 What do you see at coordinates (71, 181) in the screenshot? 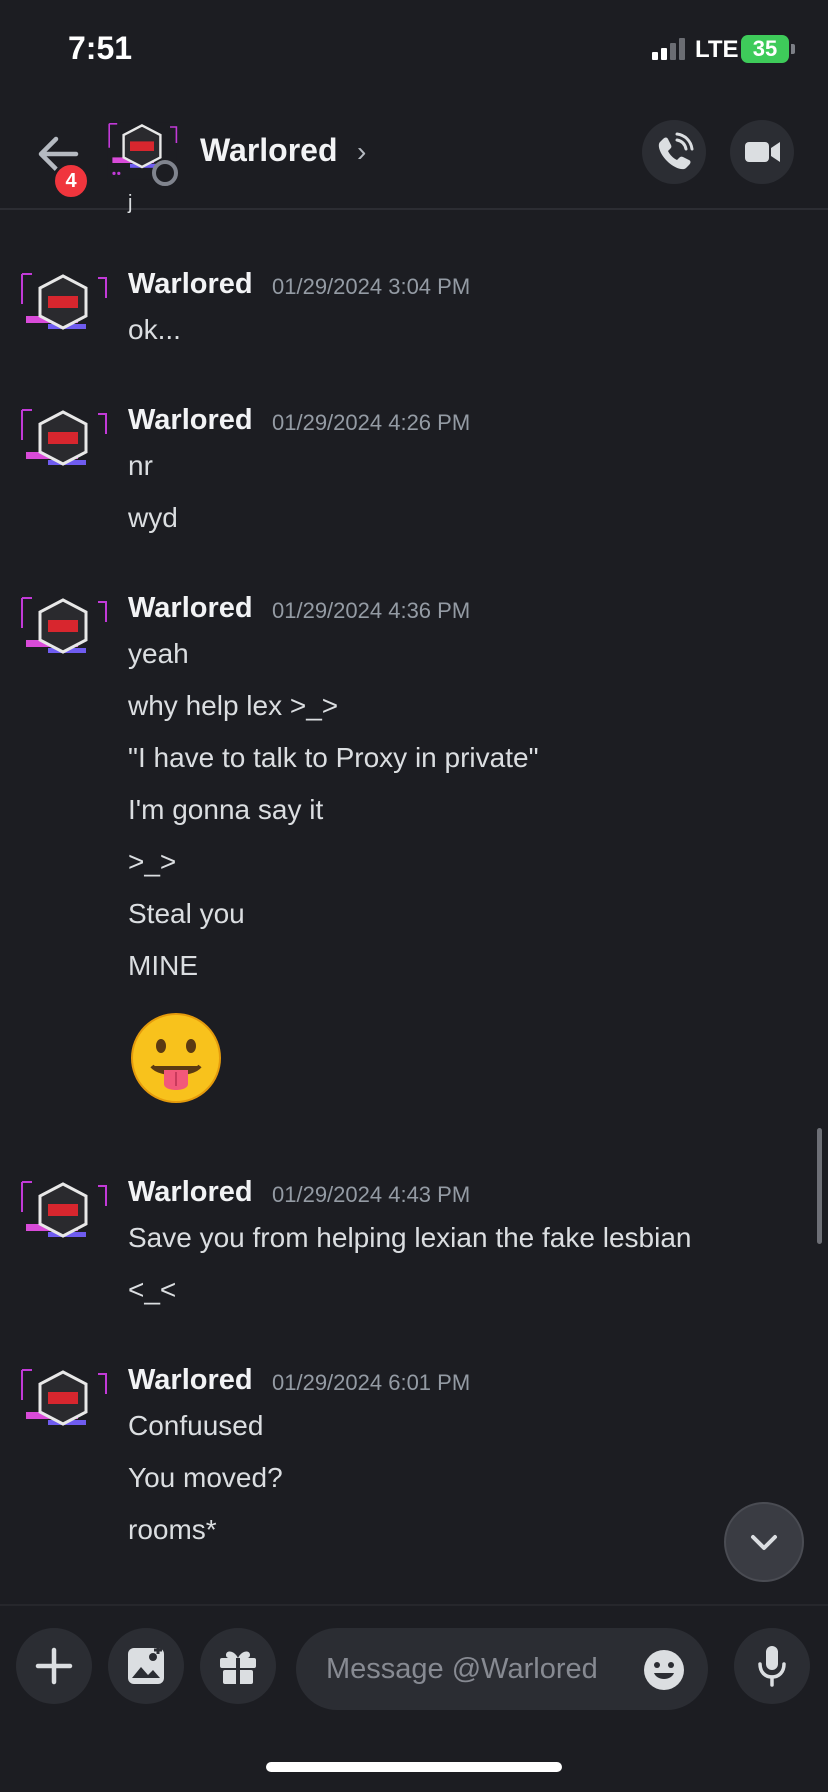
I see `unread-badge: 4` at bounding box center [71, 181].